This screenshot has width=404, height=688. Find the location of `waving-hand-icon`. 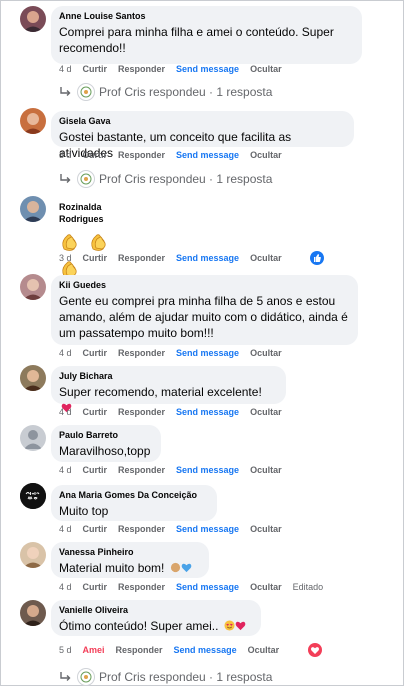

waving-hand-icon is located at coordinates (175, 567).